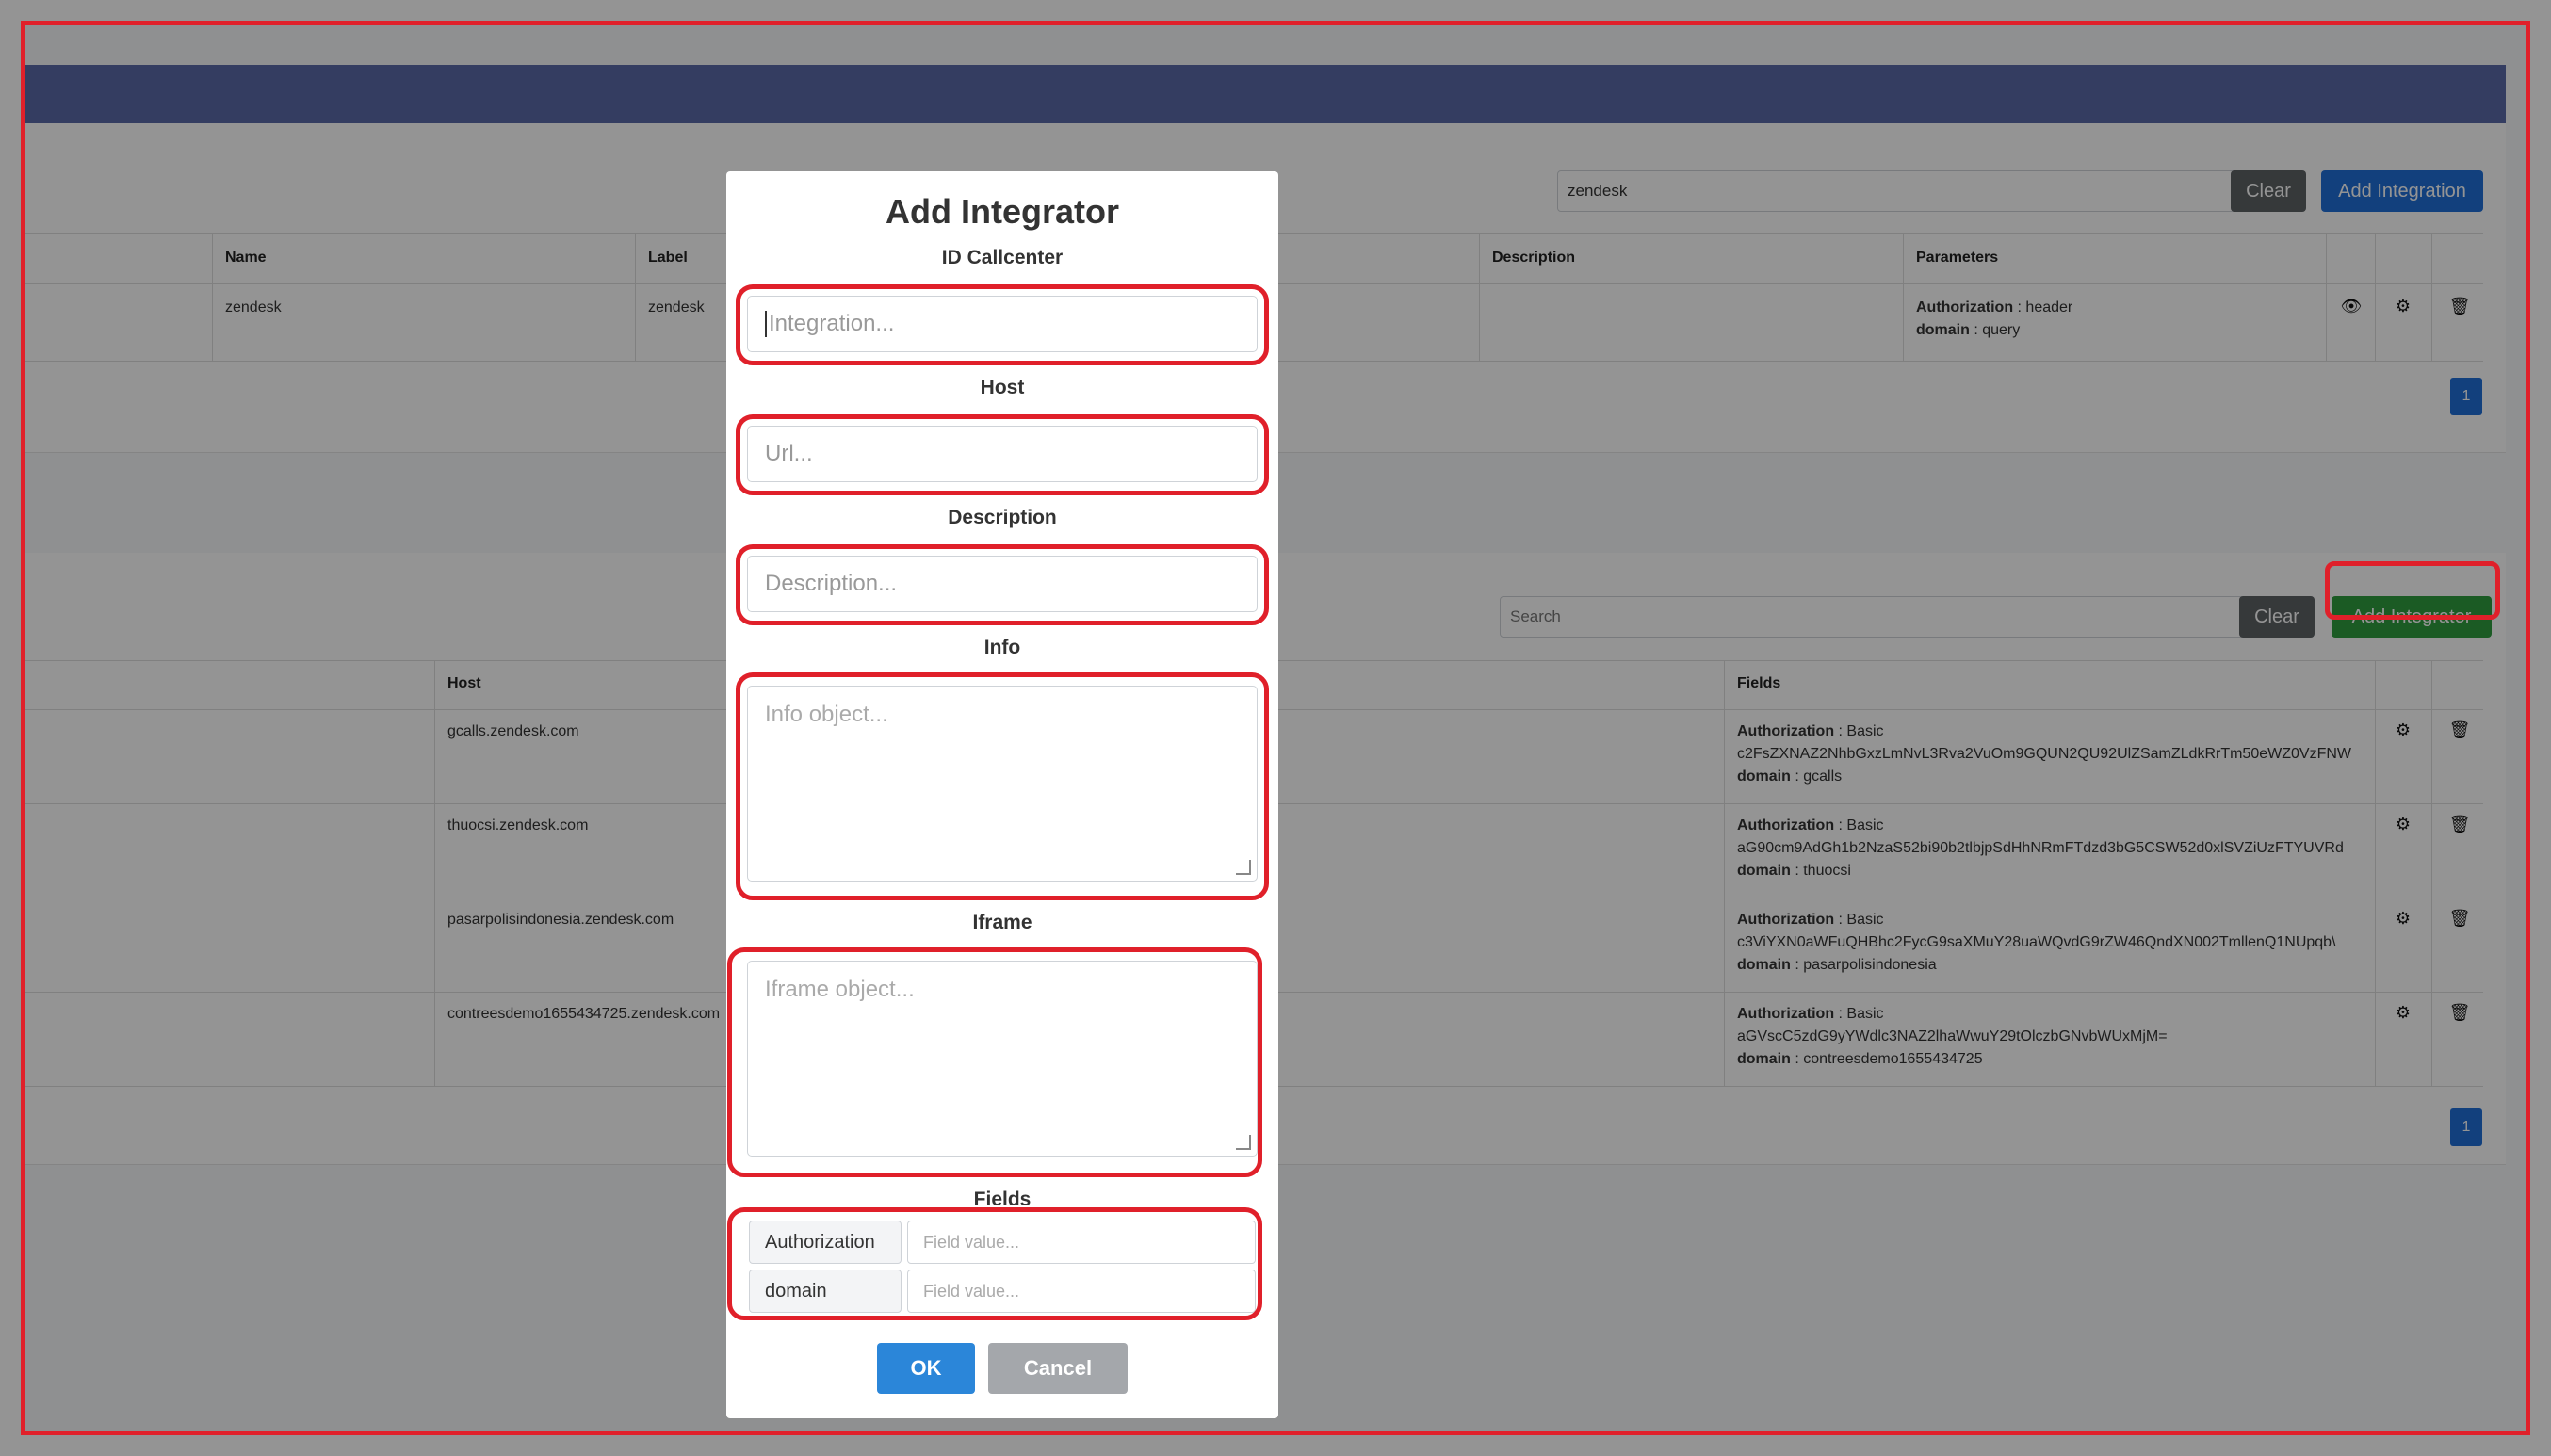 The width and height of the screenshot is (2551, 1456). Describe the element at coordinates (1002, 517) in the screenshot. I see `description-label: Description` at that location.